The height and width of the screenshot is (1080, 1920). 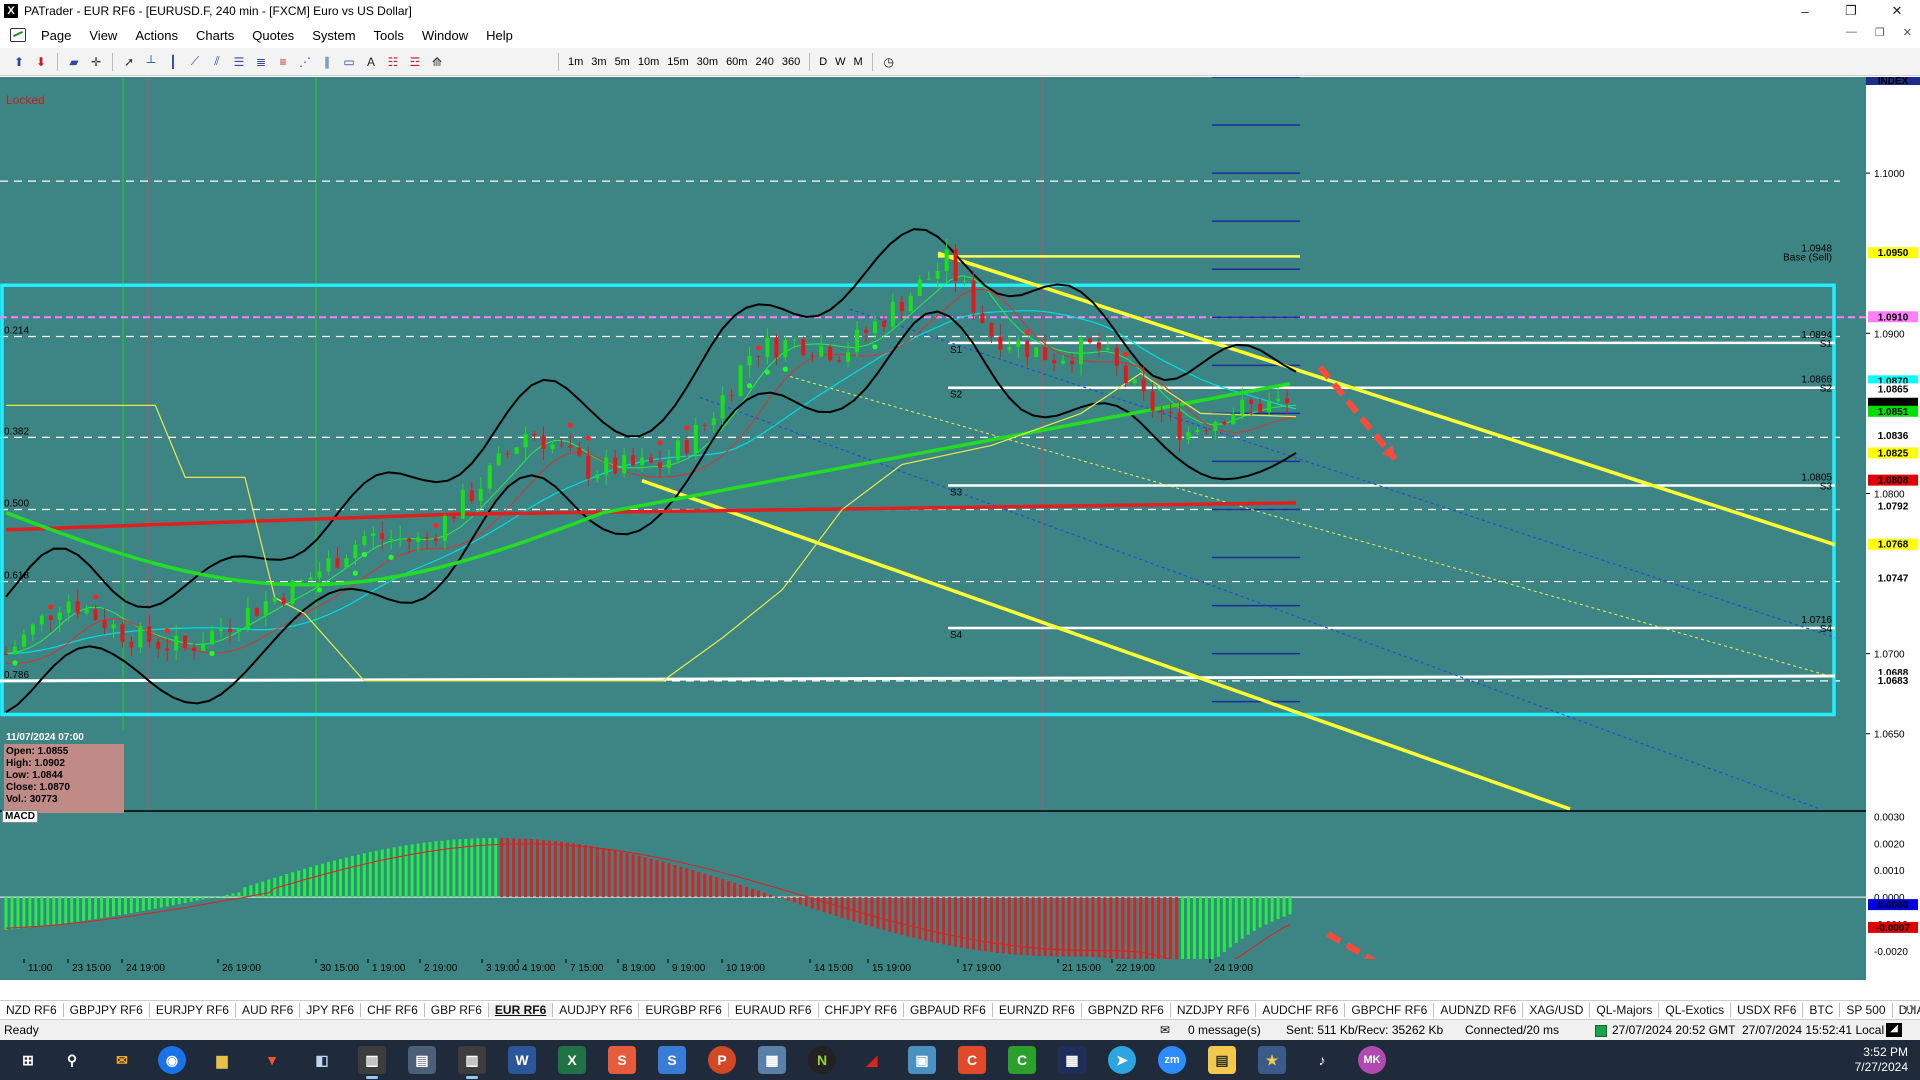 I want to click on vertical-line-icon: ┃, so click(x=173, y=62).